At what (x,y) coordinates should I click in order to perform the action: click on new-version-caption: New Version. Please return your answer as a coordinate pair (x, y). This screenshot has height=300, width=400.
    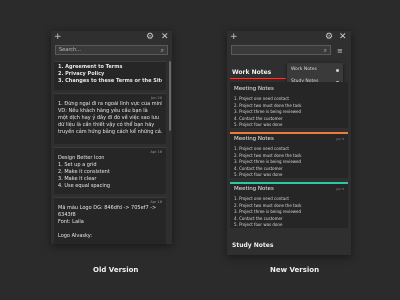
    Looking at the image, I should click on (295, 270).